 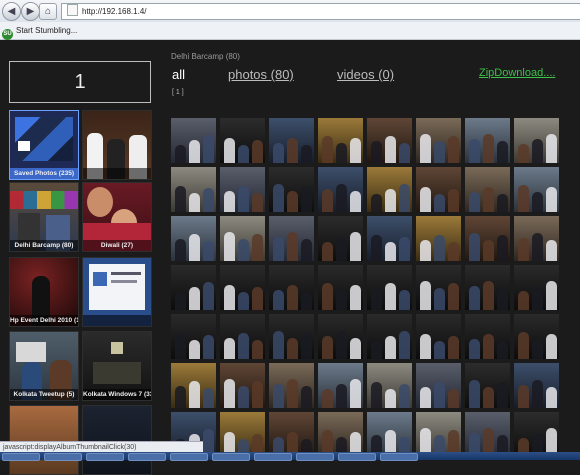 What do you see at coordinates (72, 10) in the screenshot?
I see `page-icon` at bounding box center [72, 10].